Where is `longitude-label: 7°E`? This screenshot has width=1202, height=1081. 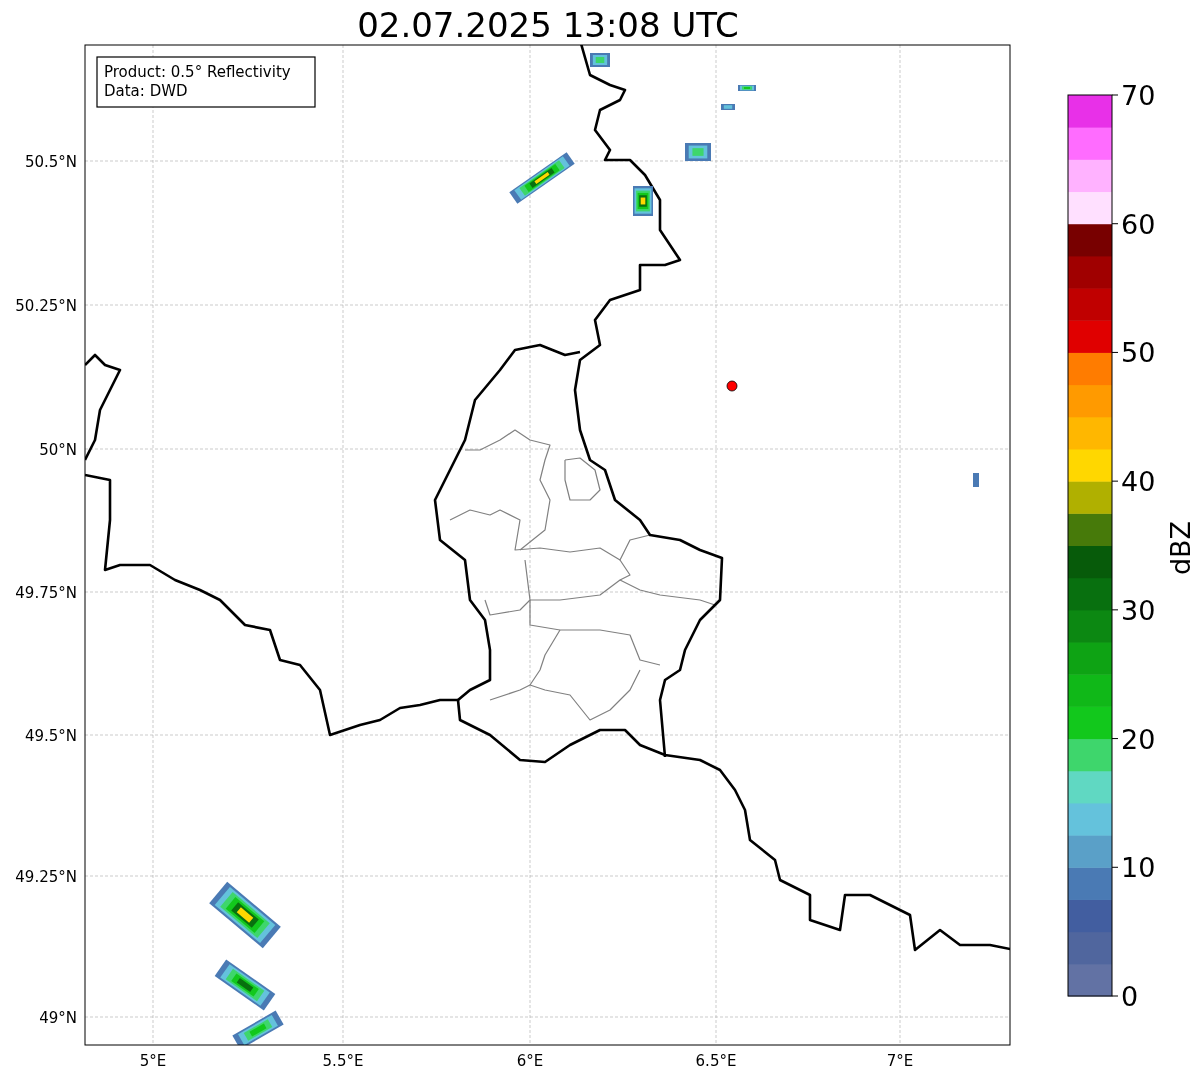 longitude-label: 7°E is located at coordinates (900, 1061).